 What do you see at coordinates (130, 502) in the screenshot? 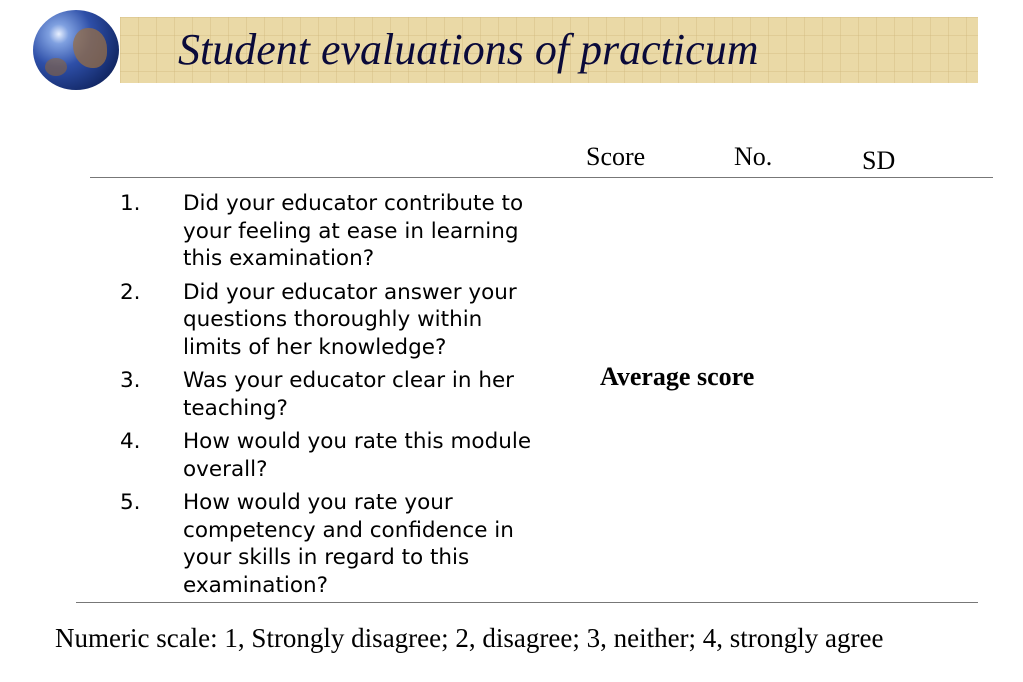
I see `question-number: 5.` at bounding box center [130, 502].